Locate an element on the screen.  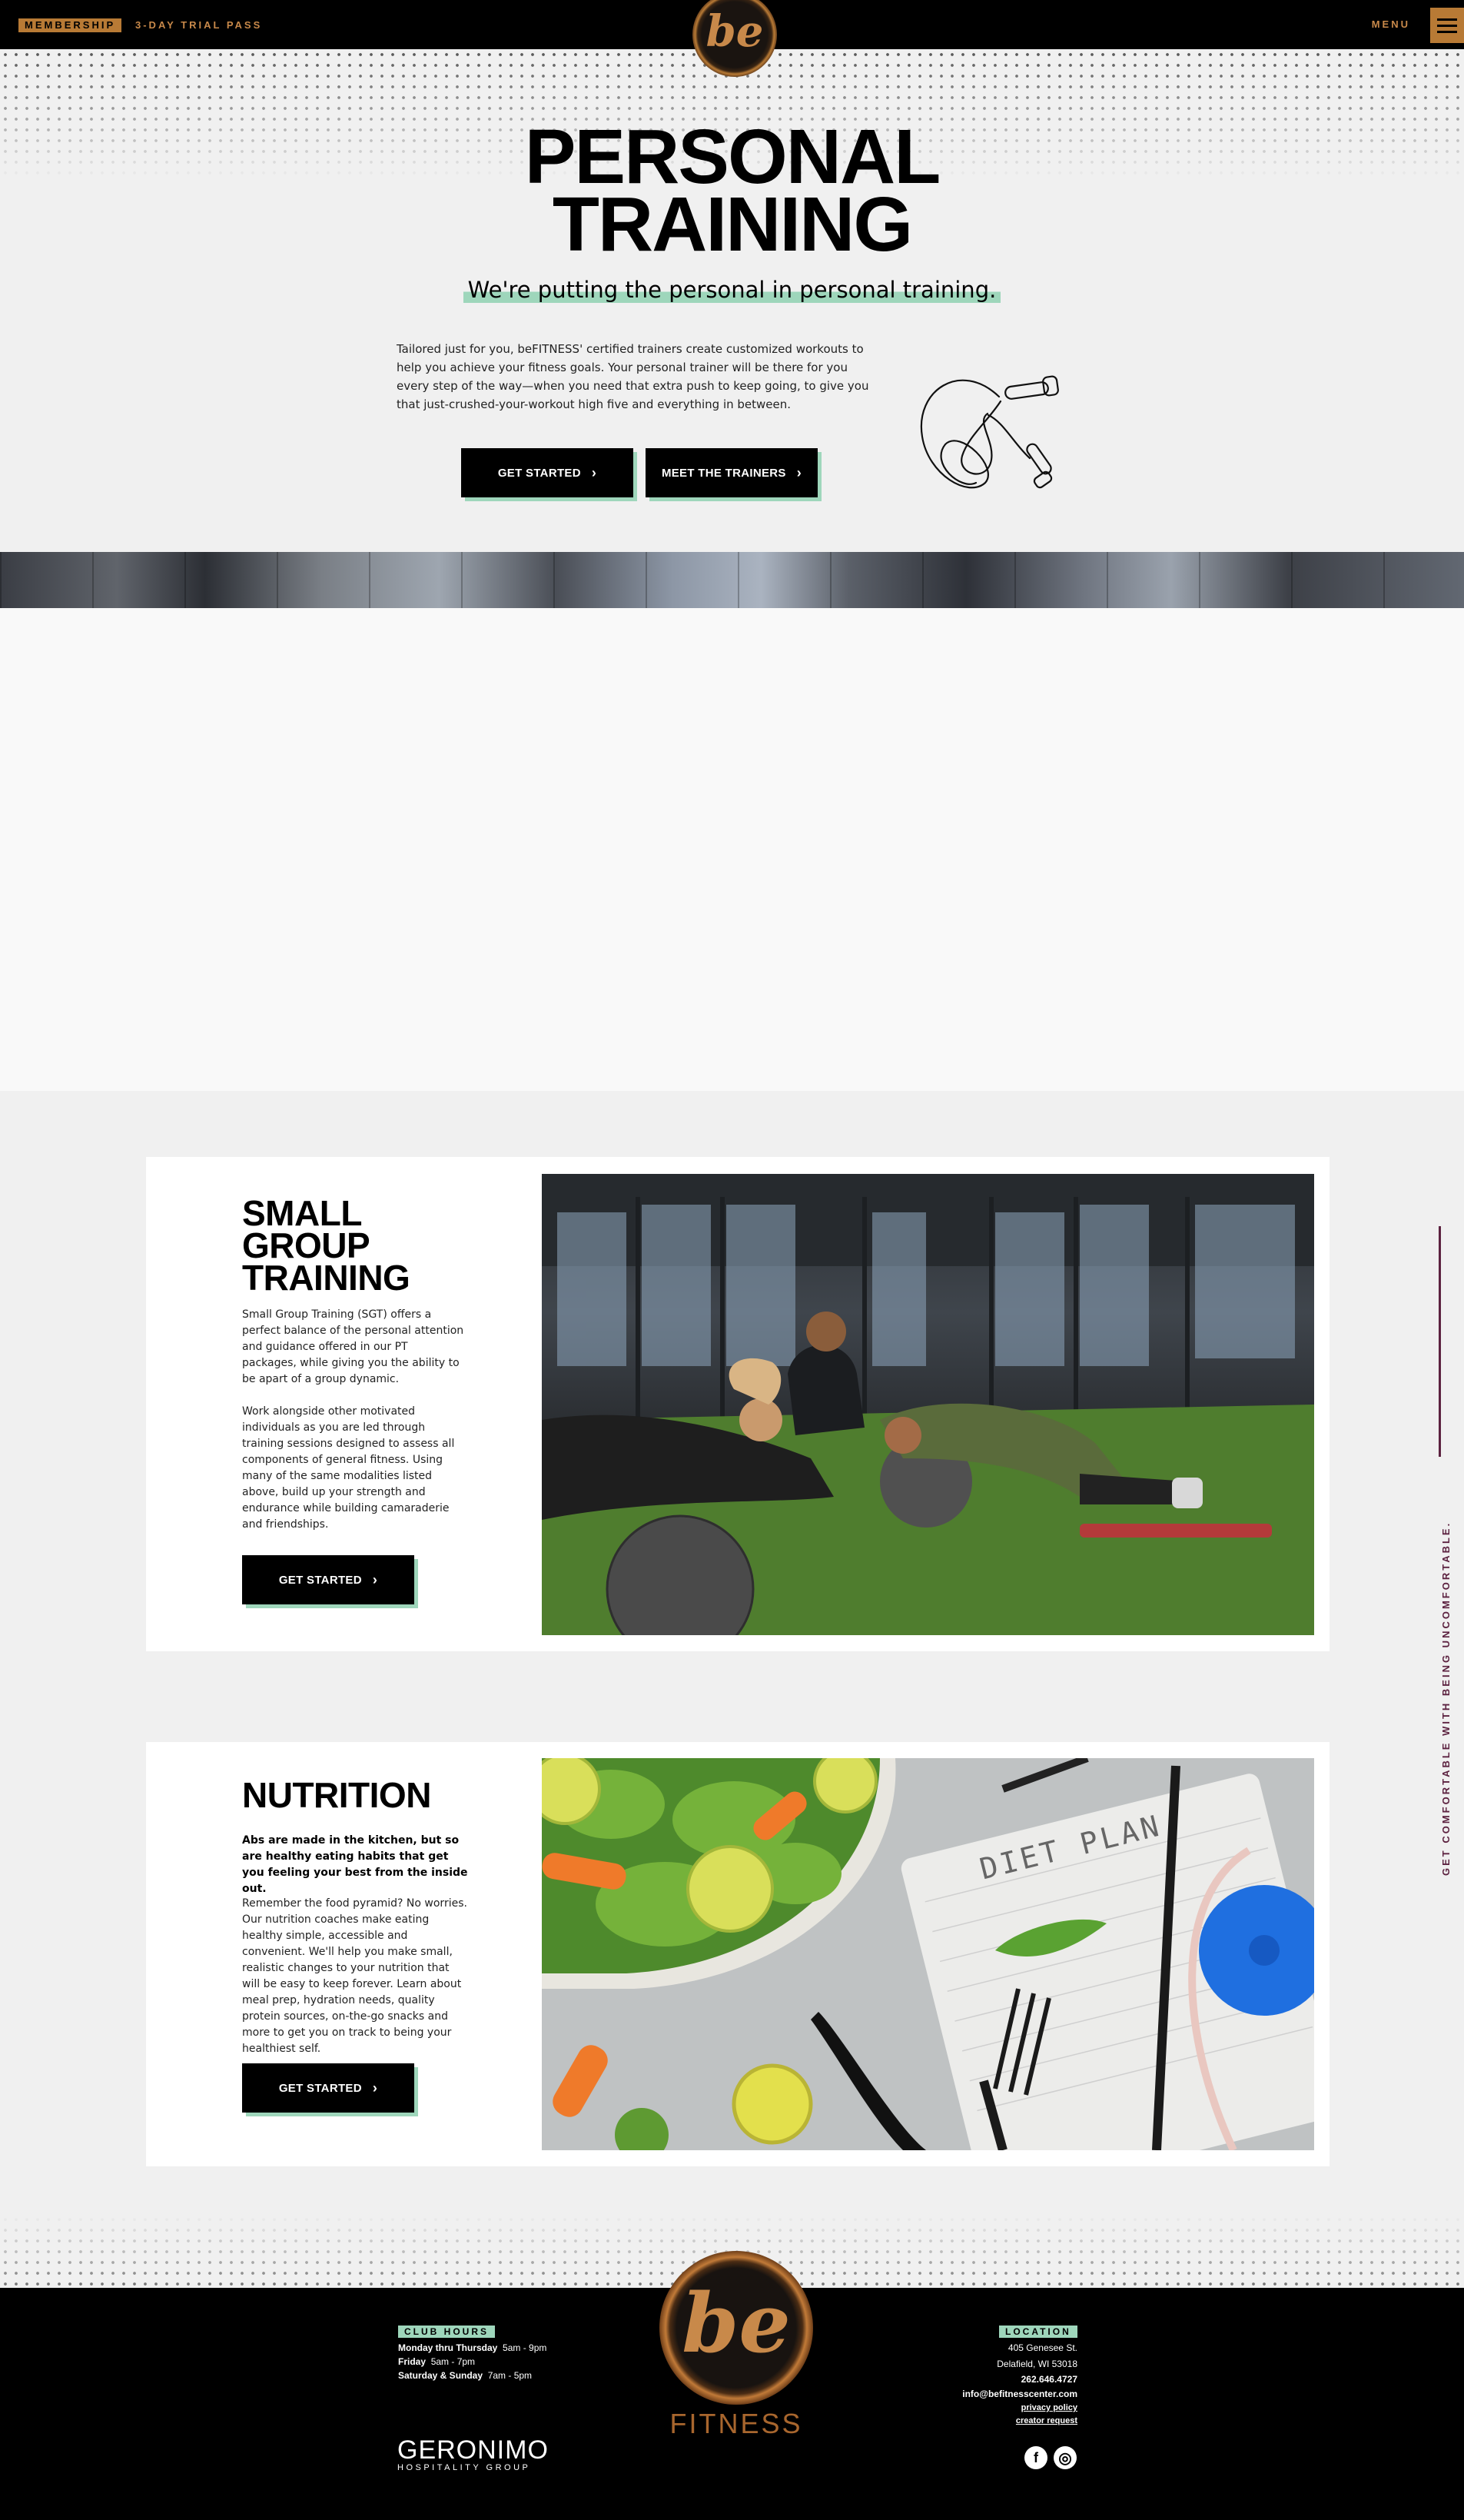
side-accent-line is located at coordinates (1440, 1341).